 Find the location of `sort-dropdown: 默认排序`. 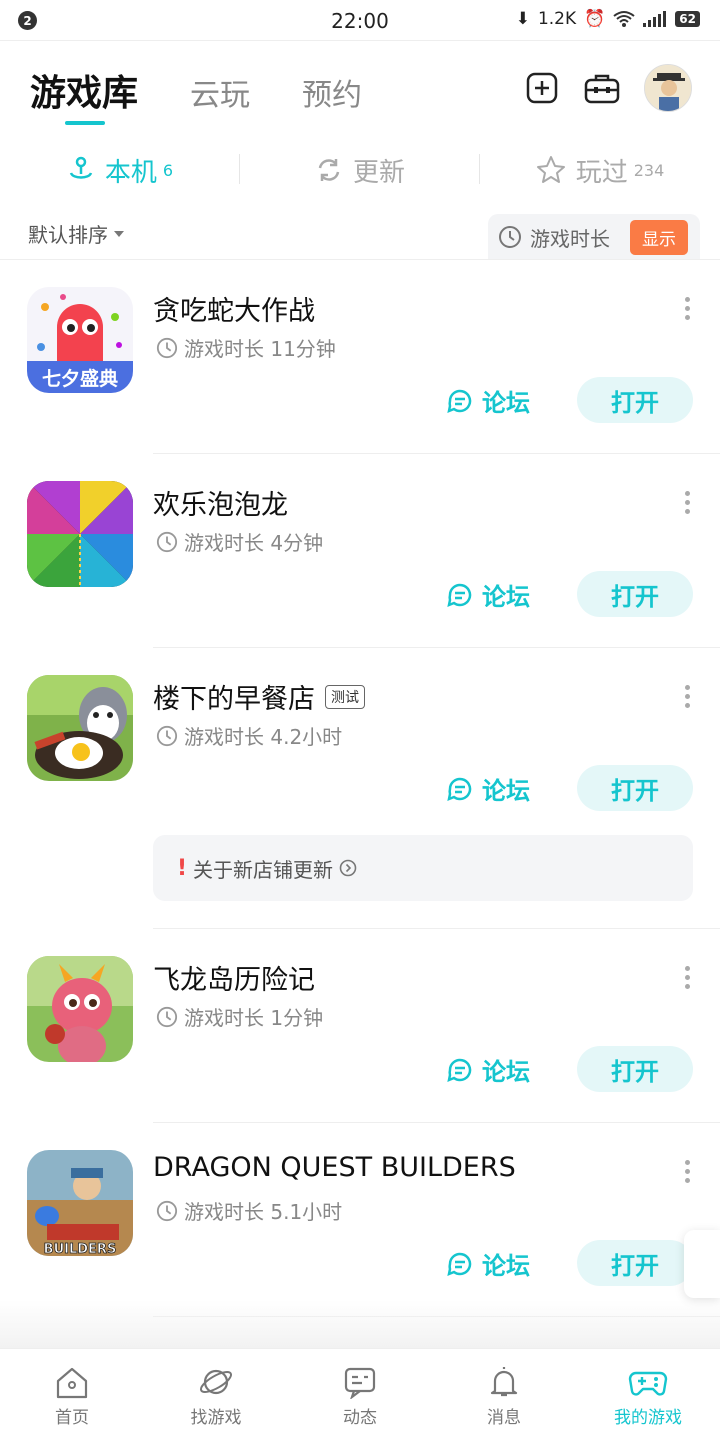

sort-dropdown: 默认排序 is located at coordinates (76, 233).